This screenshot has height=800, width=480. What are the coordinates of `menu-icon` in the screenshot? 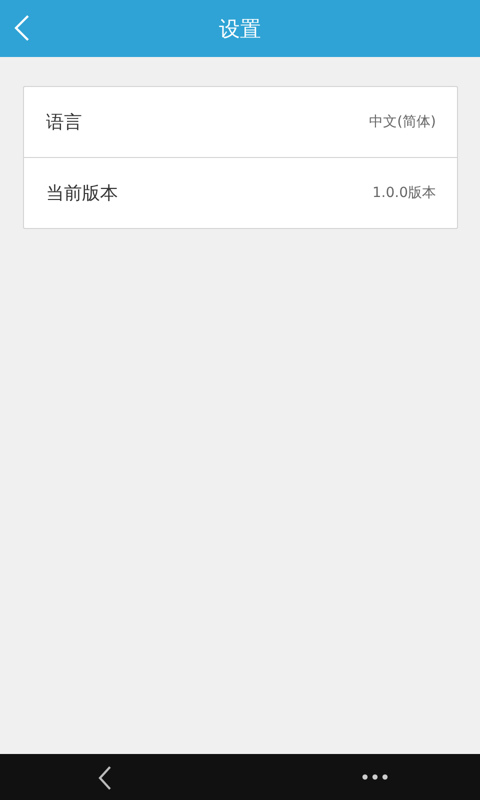 It's located at (375, 777).